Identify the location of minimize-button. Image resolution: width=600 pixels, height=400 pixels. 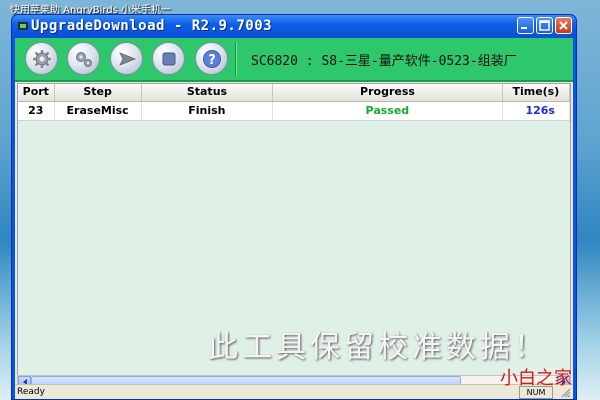
(525, 25).